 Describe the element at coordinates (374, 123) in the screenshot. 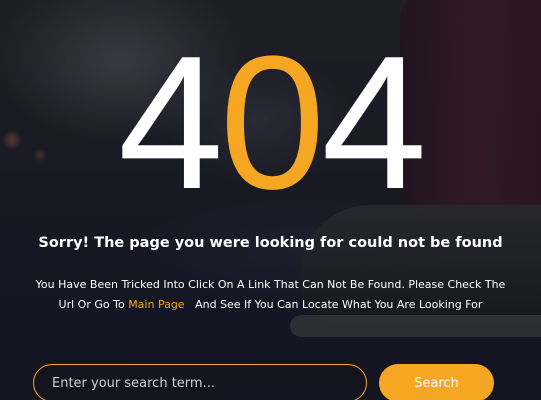

I see `error-code-digit-last: 4` at that location.